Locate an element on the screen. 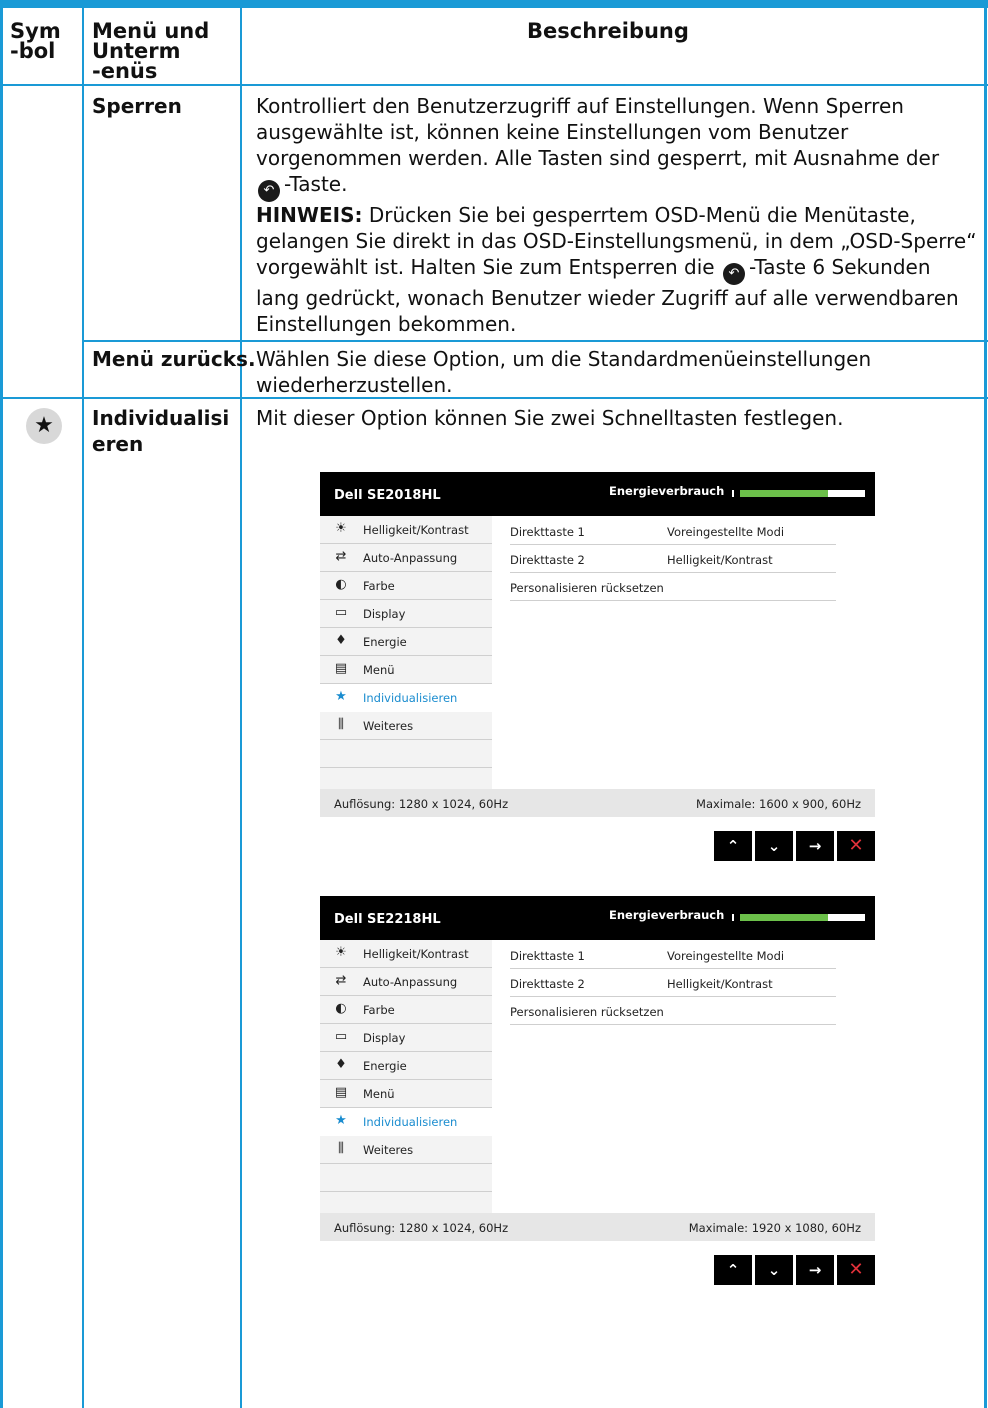 The width and height of the screenshot is (988, 1408). osd-model-name: Dell SE2018HL is located at coordinates (387, 495).